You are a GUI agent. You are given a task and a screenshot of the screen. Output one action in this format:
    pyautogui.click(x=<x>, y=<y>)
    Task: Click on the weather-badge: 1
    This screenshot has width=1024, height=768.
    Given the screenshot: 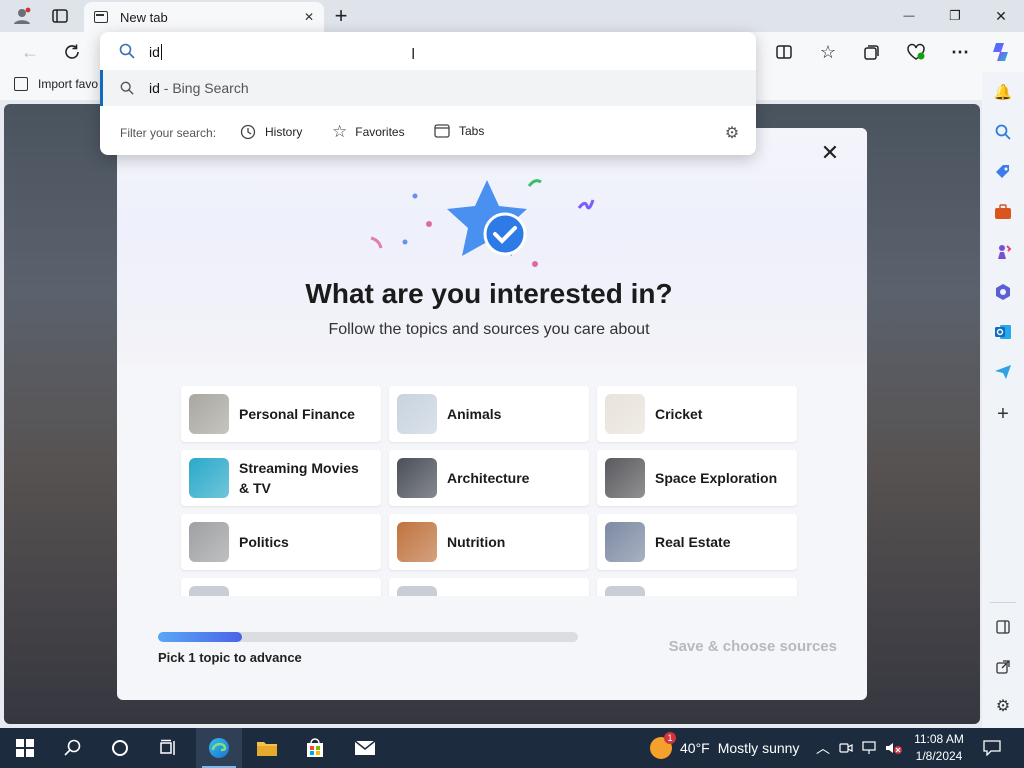 What is the action you would take?
    pyautogui.click(x=670, y=738)
    